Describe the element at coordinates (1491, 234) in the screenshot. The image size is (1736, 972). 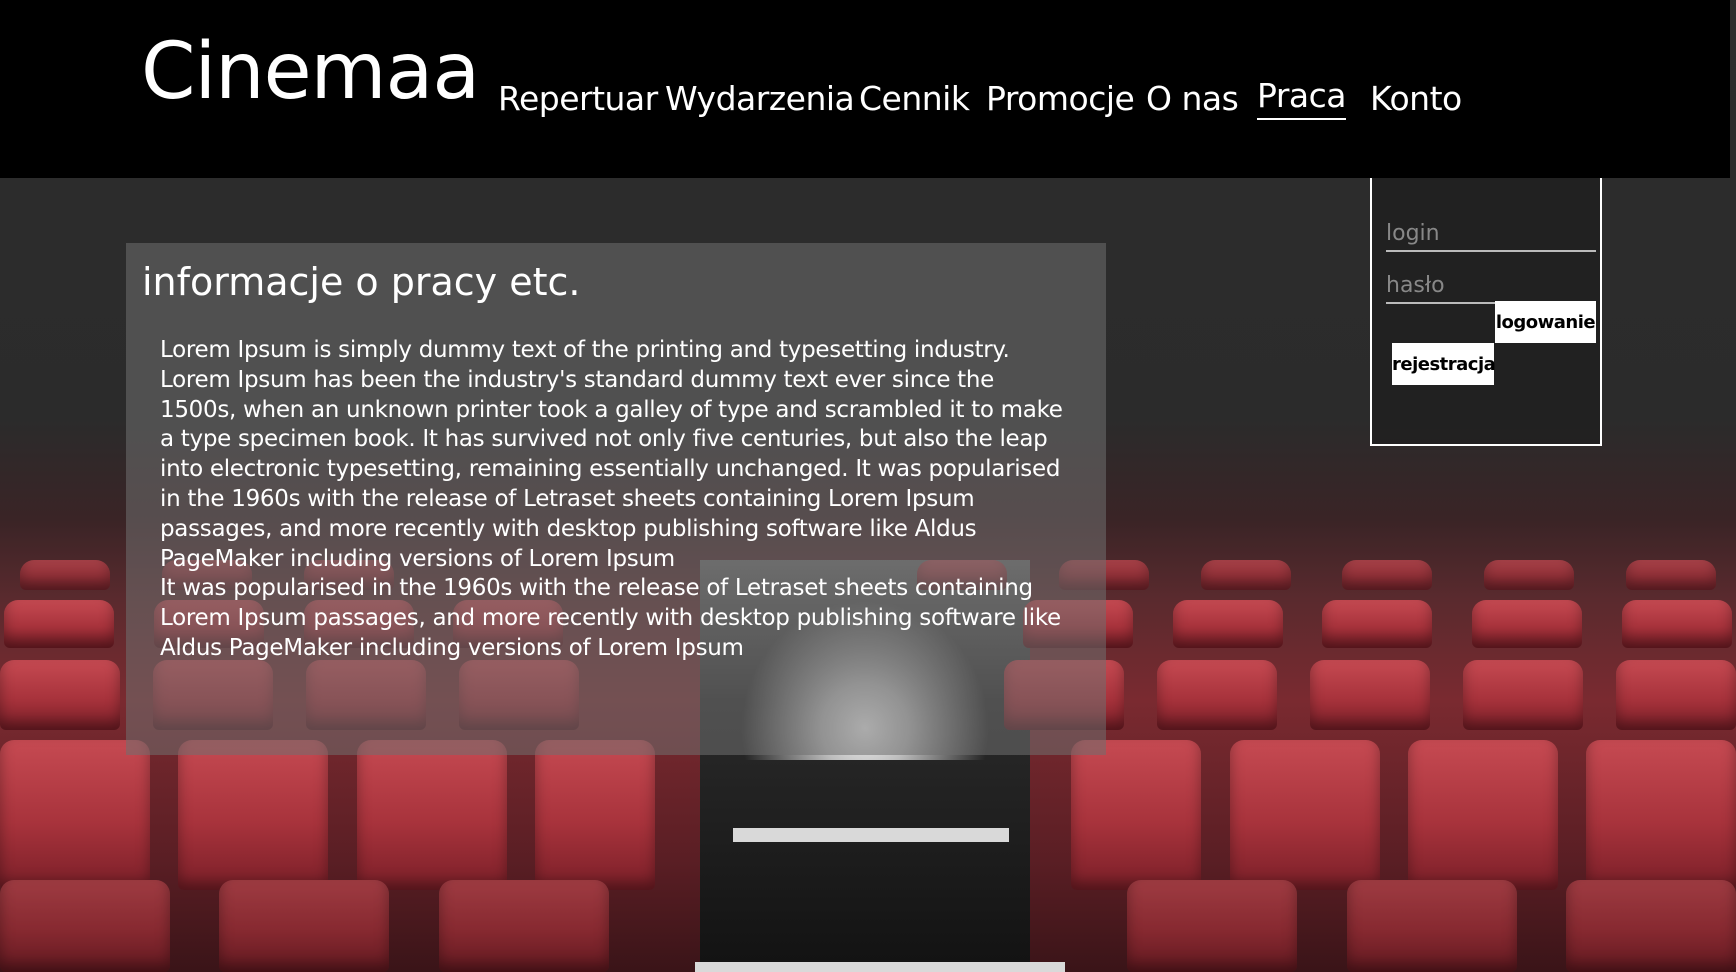
I see `login-input` at that location.